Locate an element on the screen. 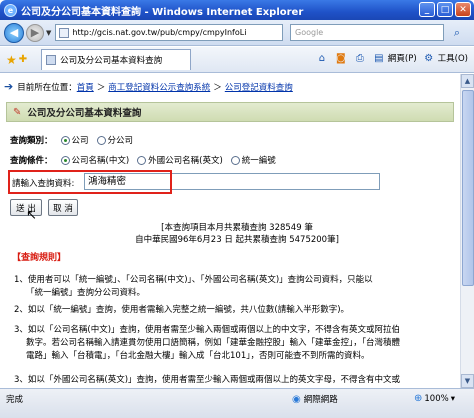 This screenshot has height=418, width=474. search-input: Google is located at coordinates (367, 32).